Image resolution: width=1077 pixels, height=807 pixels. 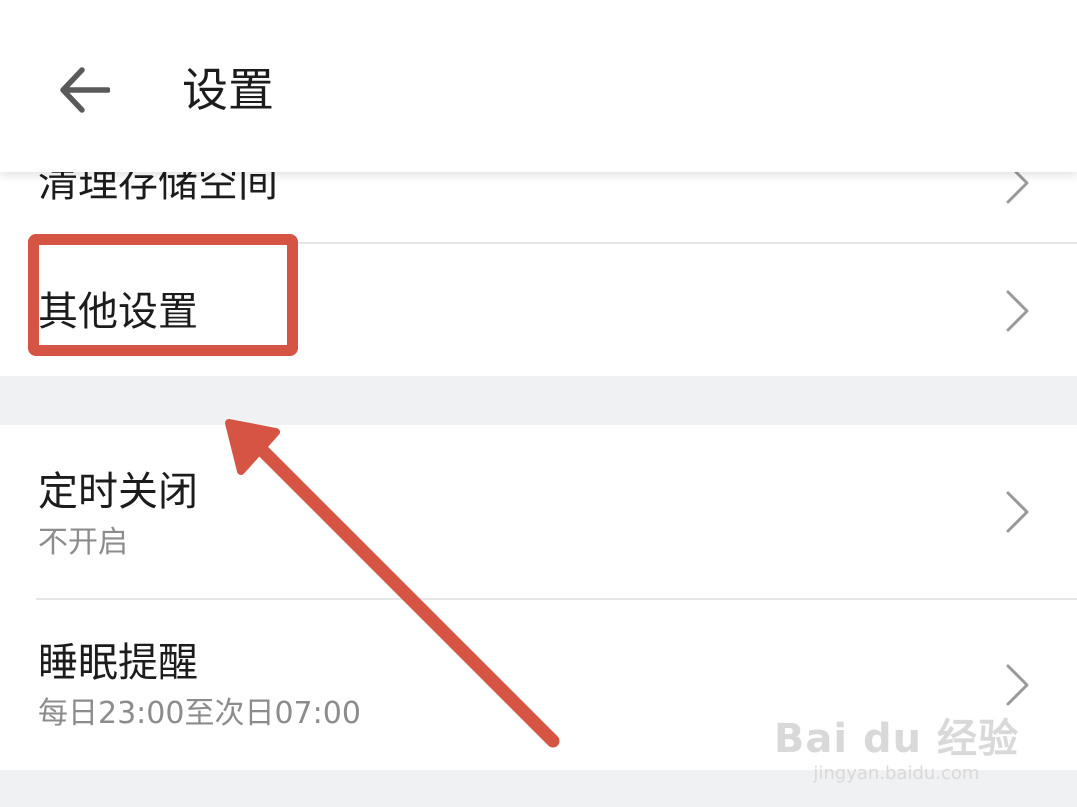 What do you see at coordinates (83, 542) in the screenshot?
I see `settings-item-value: 不开启` at bounding box center [83, 542].